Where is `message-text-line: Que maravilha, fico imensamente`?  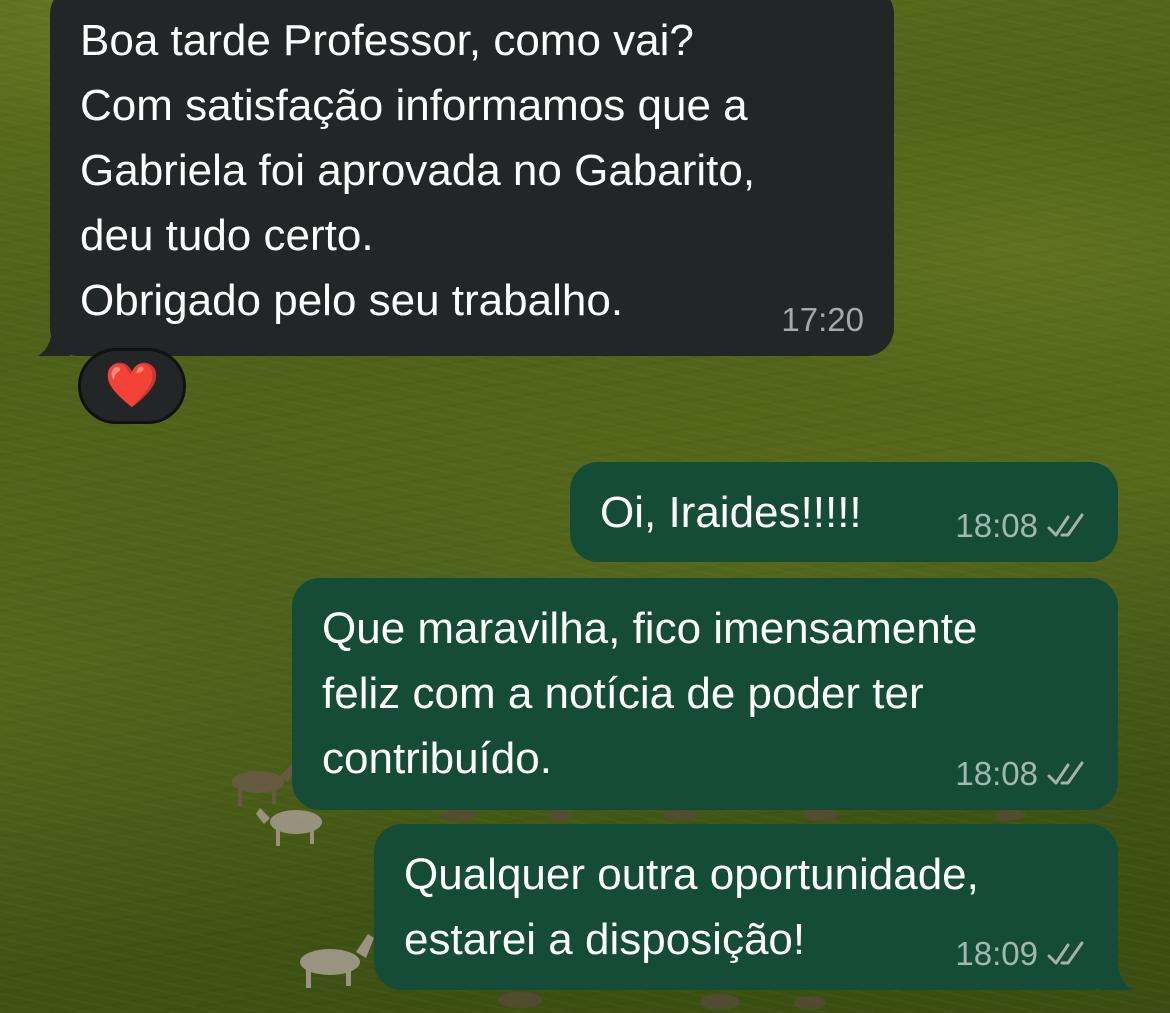
message-text-line: Que maravilha, fico imensamente is located at coordinates (650, 628).